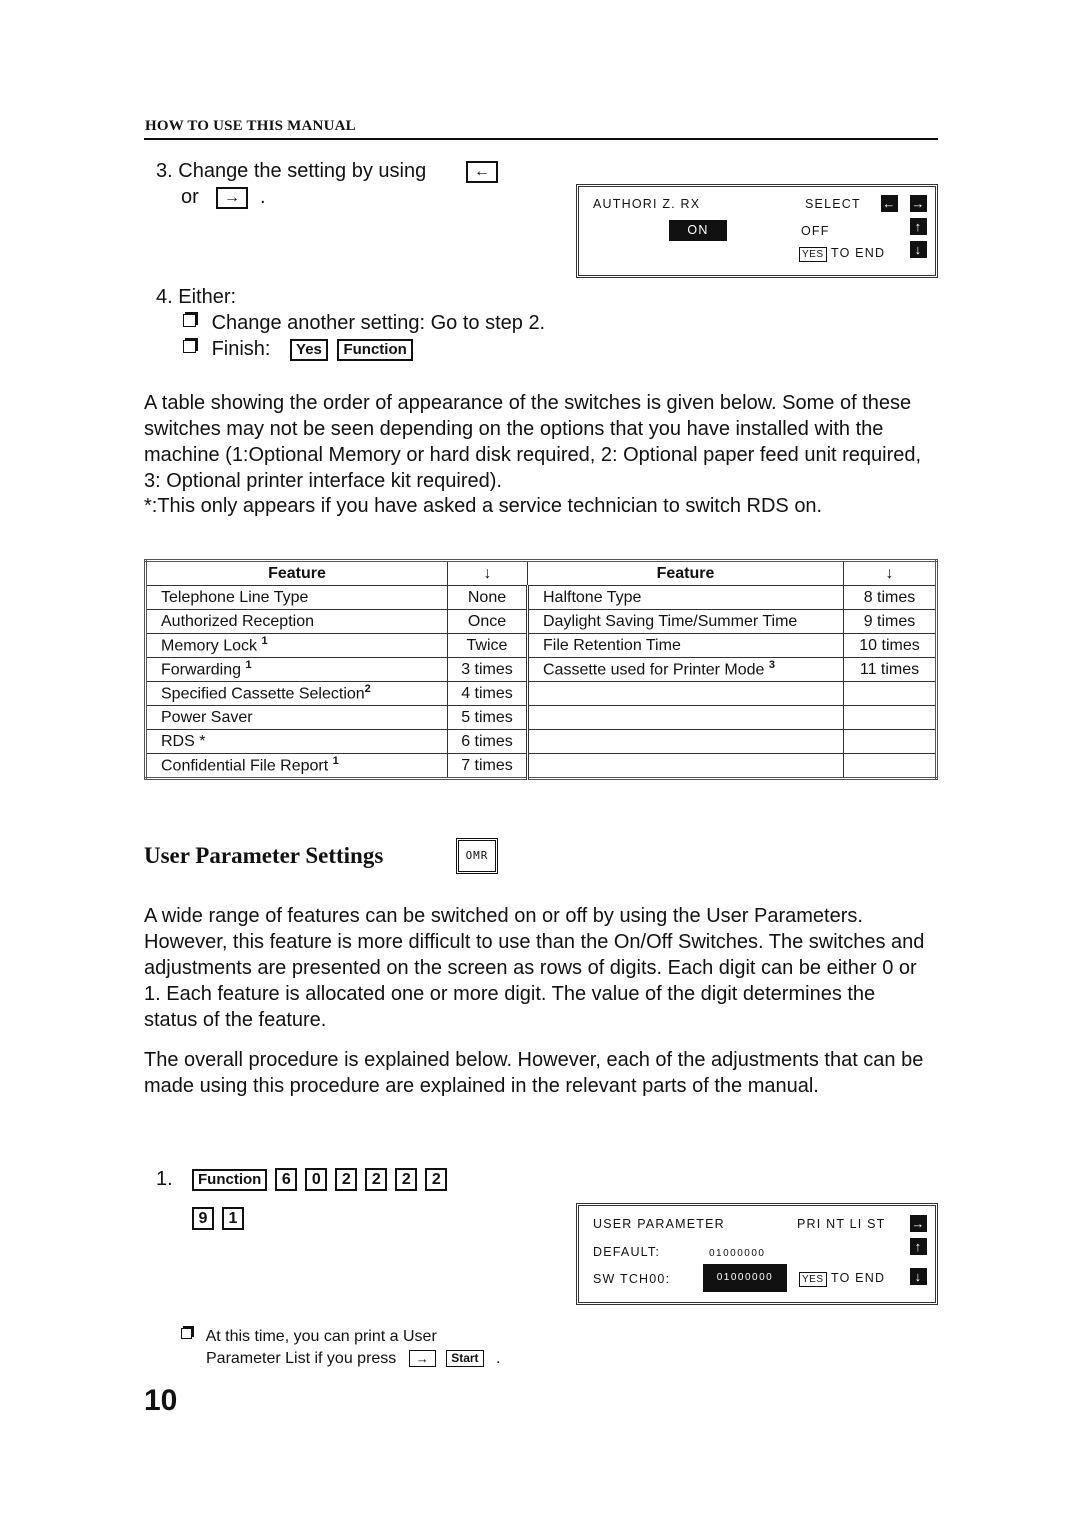  I want to click on count-cell: 7 times, so click(488, 766).